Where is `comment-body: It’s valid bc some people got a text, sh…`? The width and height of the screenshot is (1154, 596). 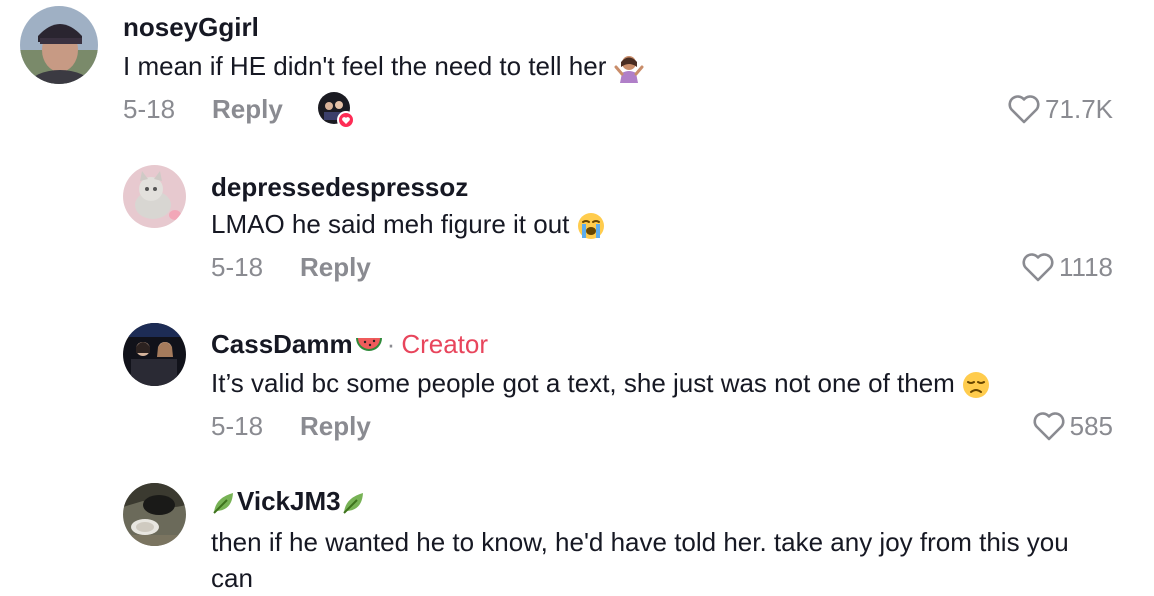
comment-body: It’s valid bc some people got a text, sh… is located at coordinates (583, 383).